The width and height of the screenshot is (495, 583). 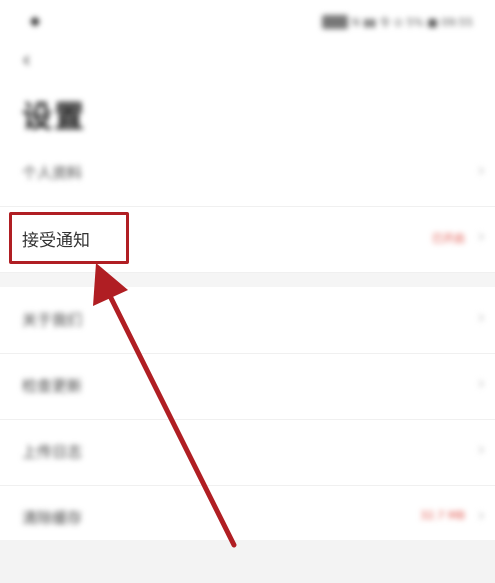 I want to click on pointer-arrow-icon, so click(x=165, y=405).